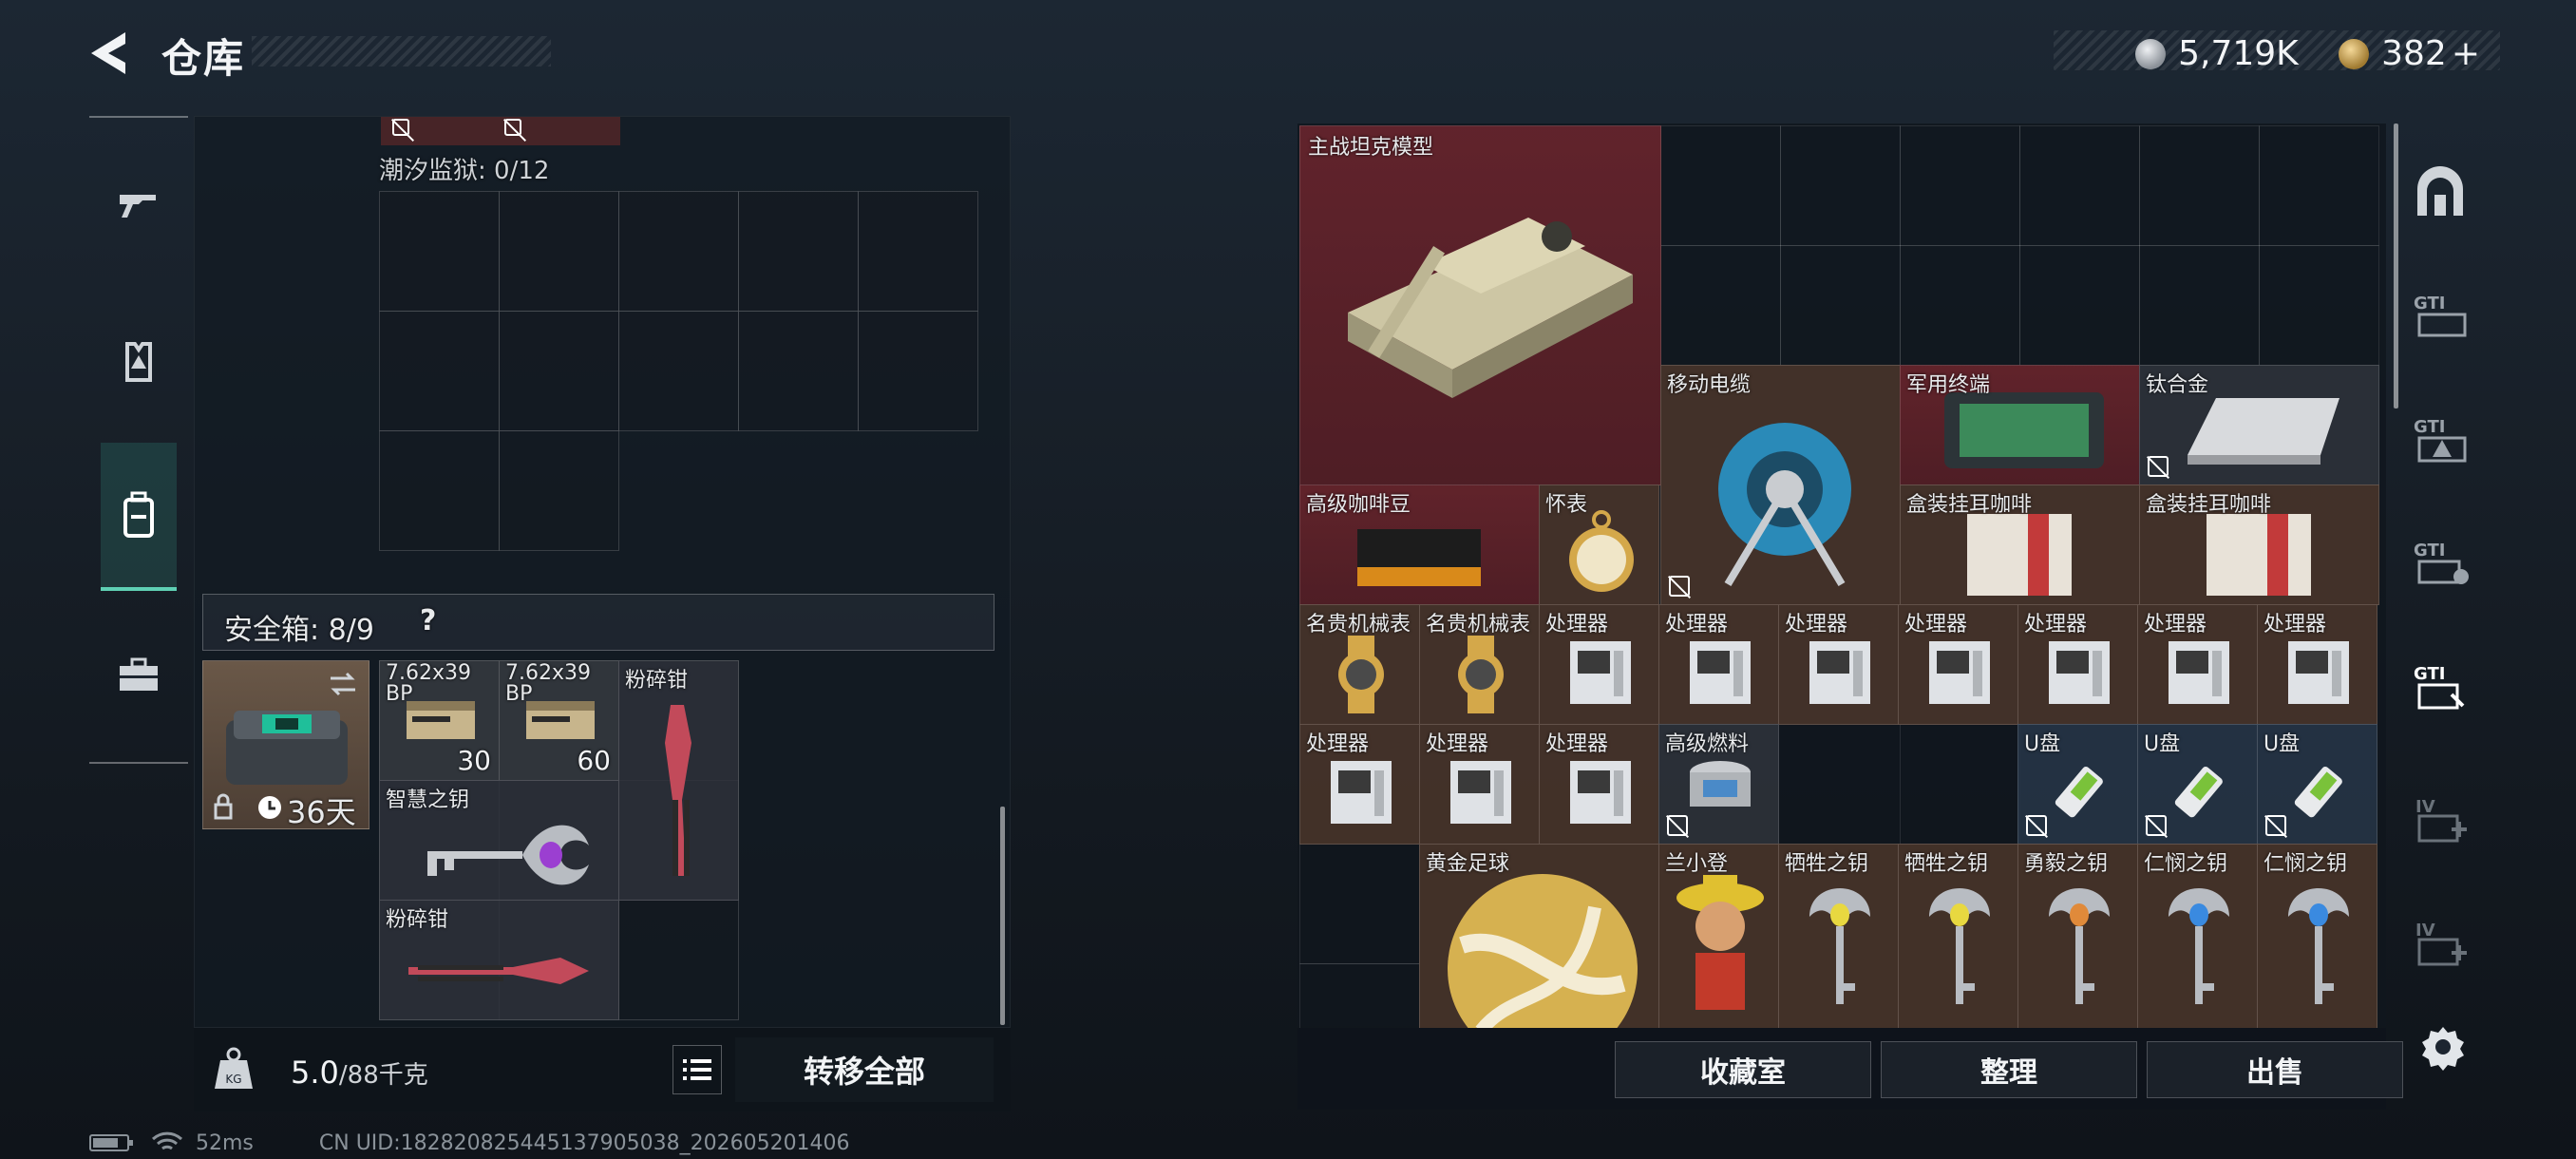  I want to click on item-label: 勇毅之钥, so click(2066, 864).